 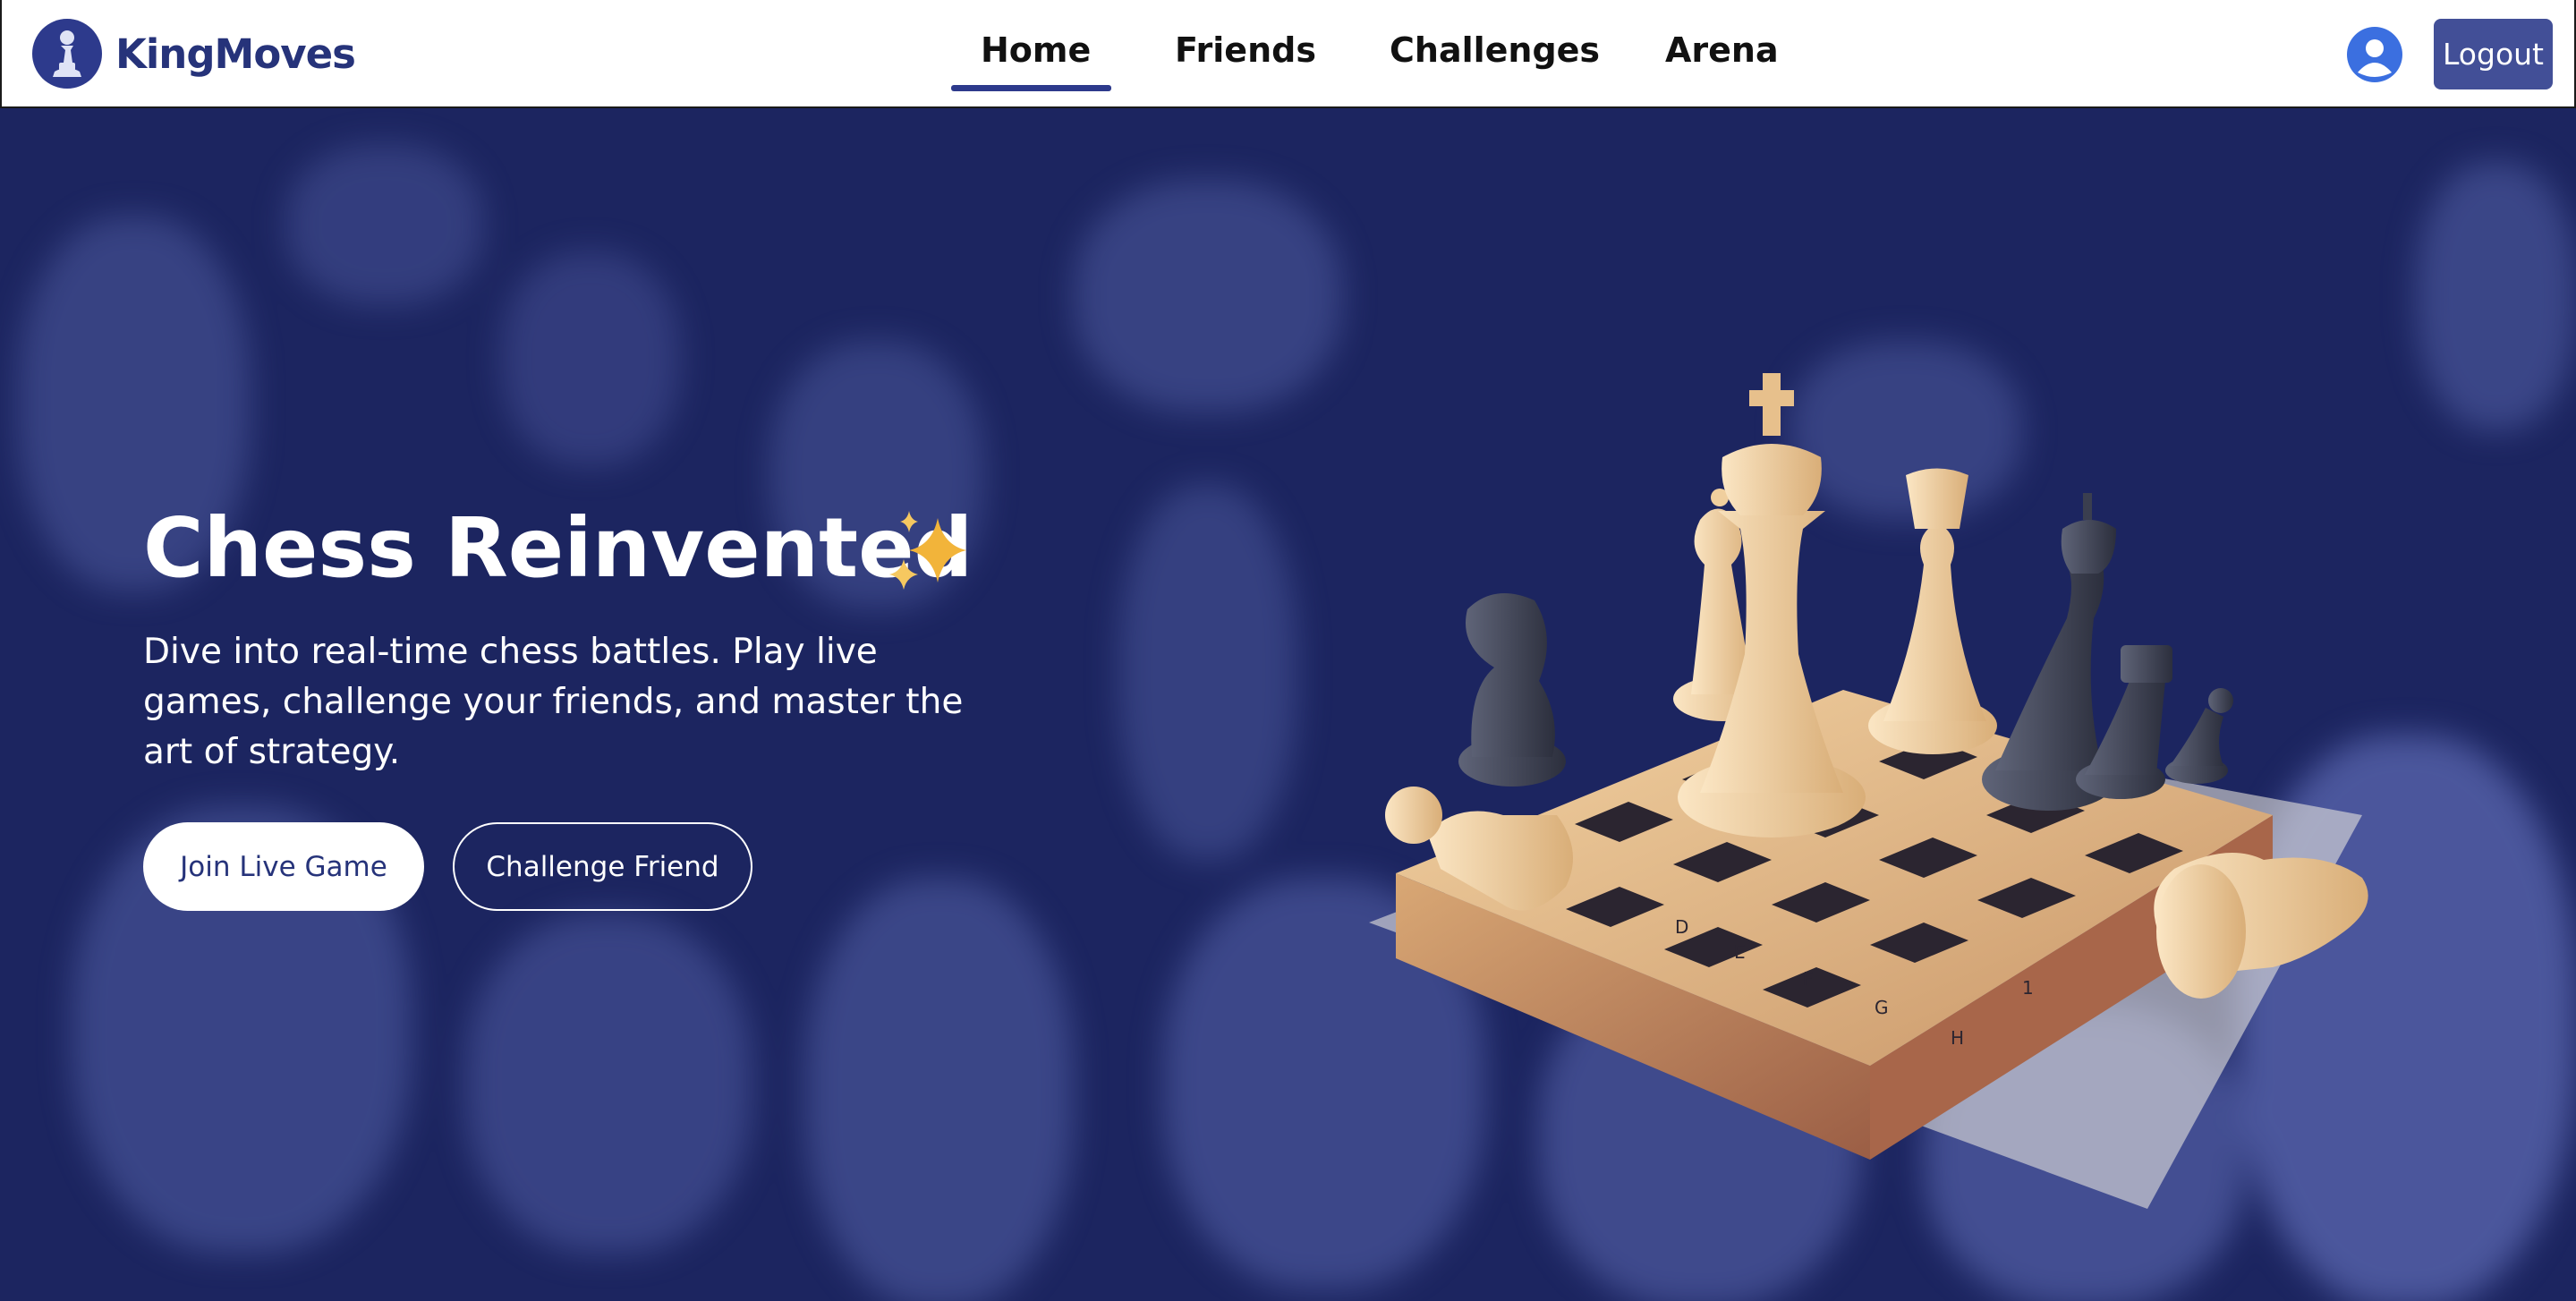 I want to click on sparkles-icon, so click(x=927, y=550).